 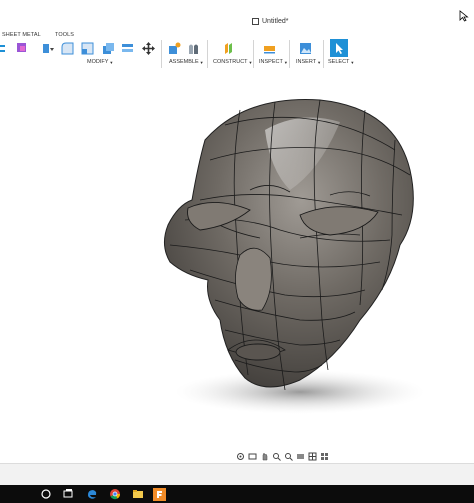 I want to click on select-label: SELECT, so click(x=339, y=62).